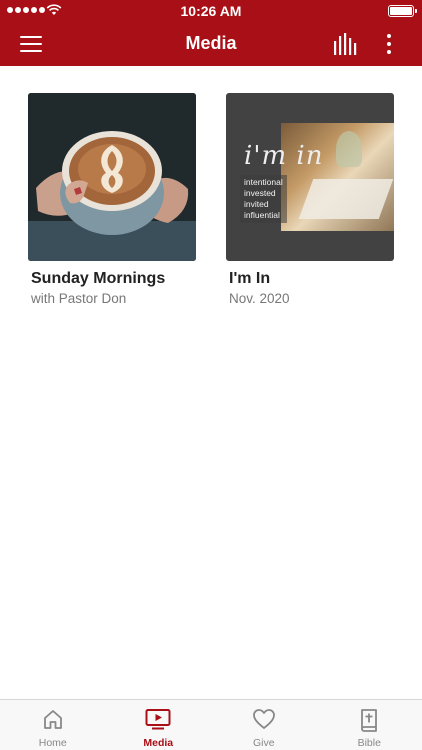 The height and width of the screenshot is (750, 422). Describe the element at coordinates (369, 720) in the screenshot. I see `bible-icon` at that location.